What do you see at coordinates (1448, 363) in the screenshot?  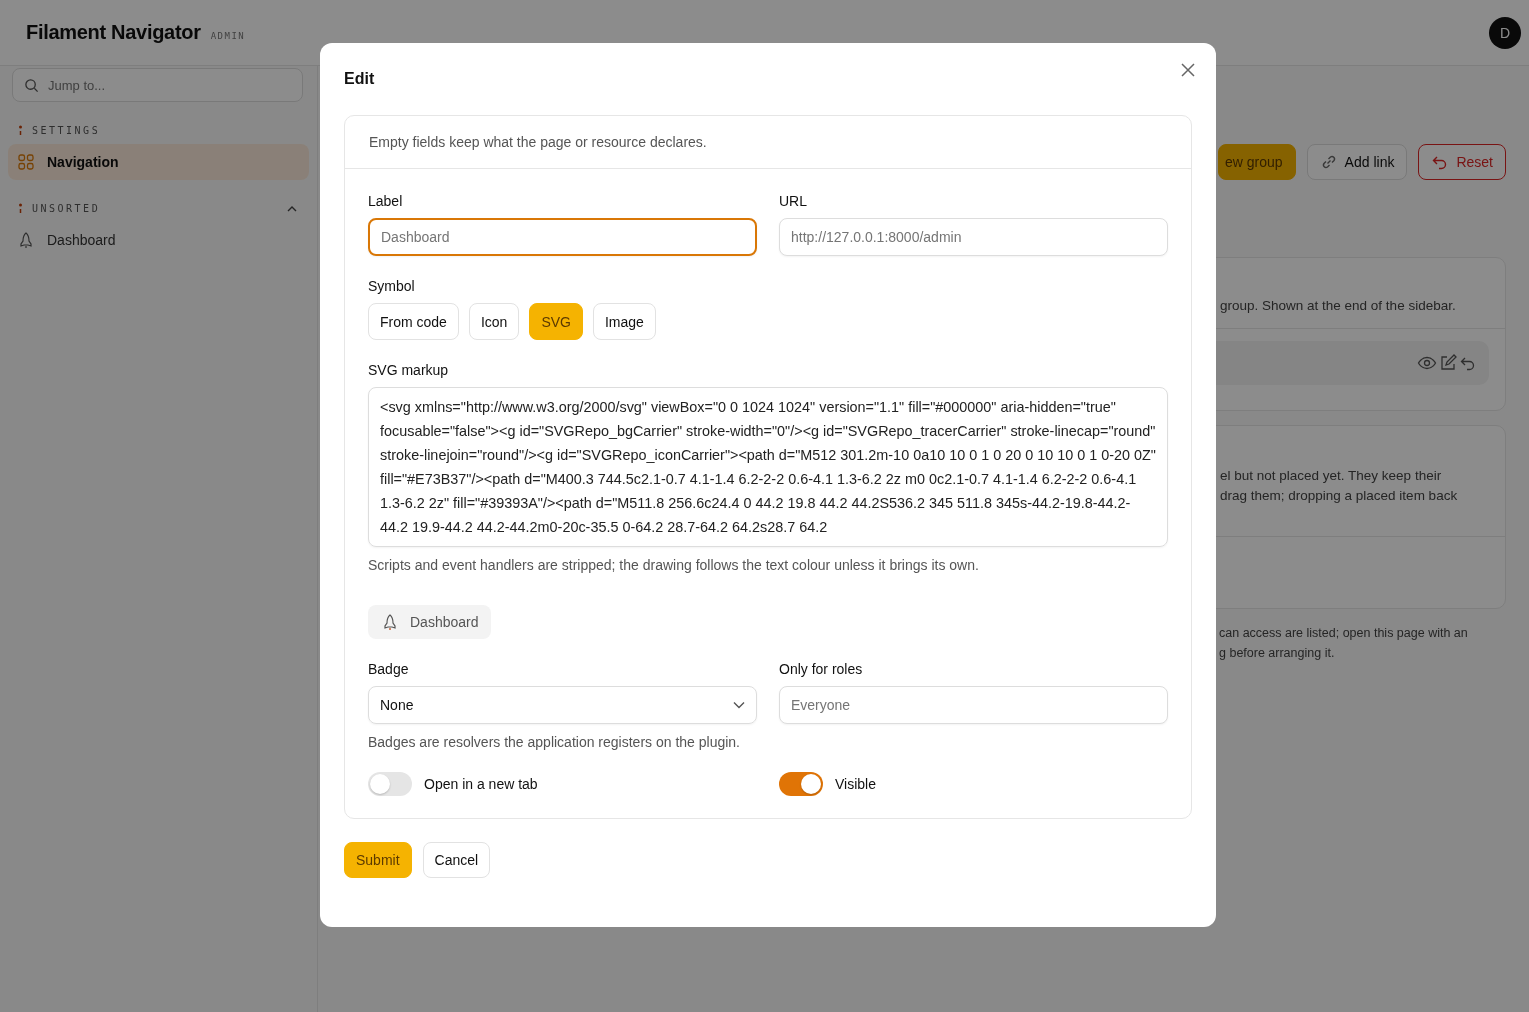 I see `edit-icon` at bounding box center [1448, 363].